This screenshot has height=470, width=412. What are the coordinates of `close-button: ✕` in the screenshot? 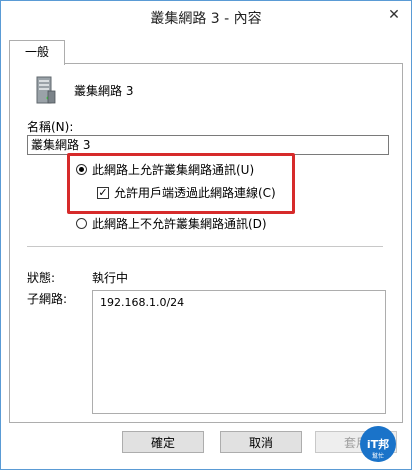 It's located at (394, 15).